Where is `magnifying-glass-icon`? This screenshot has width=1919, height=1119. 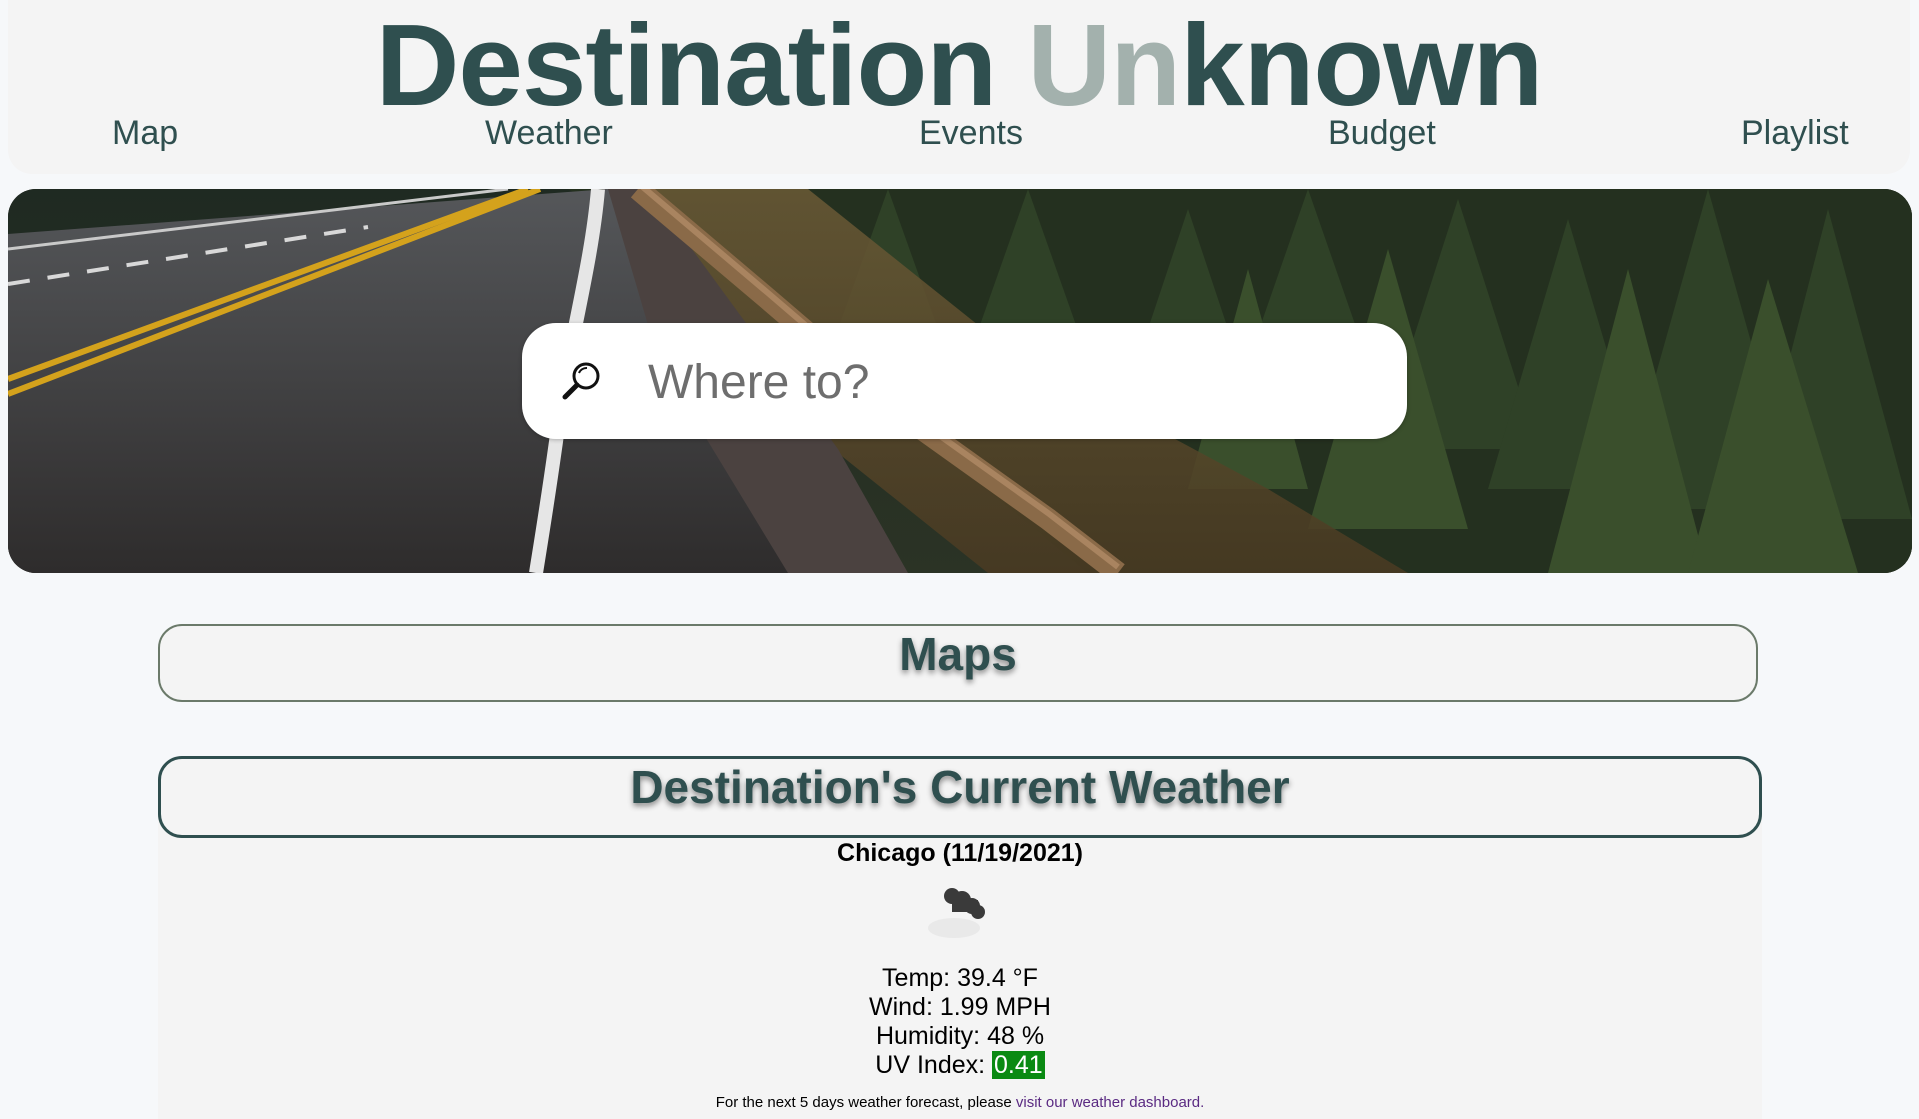
magnifying-glass-icon is located at coordinates (581, 381).